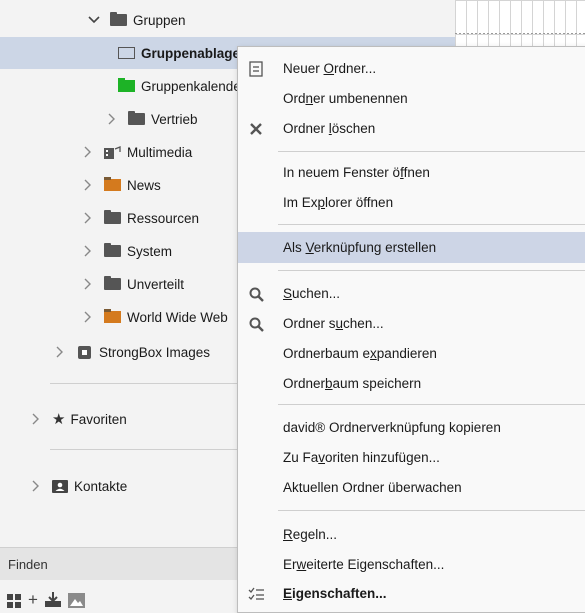 Image resolution: width=585 pixels, height=613 pixels. I want to click on finden-label: Finden, so click(28, 564).